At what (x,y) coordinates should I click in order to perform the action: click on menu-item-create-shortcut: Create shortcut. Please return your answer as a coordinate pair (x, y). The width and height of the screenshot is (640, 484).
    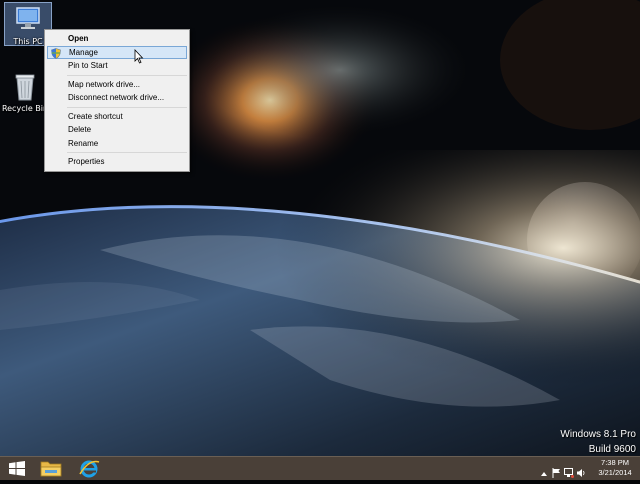
    Looking at the image, I should click on (117, 117).